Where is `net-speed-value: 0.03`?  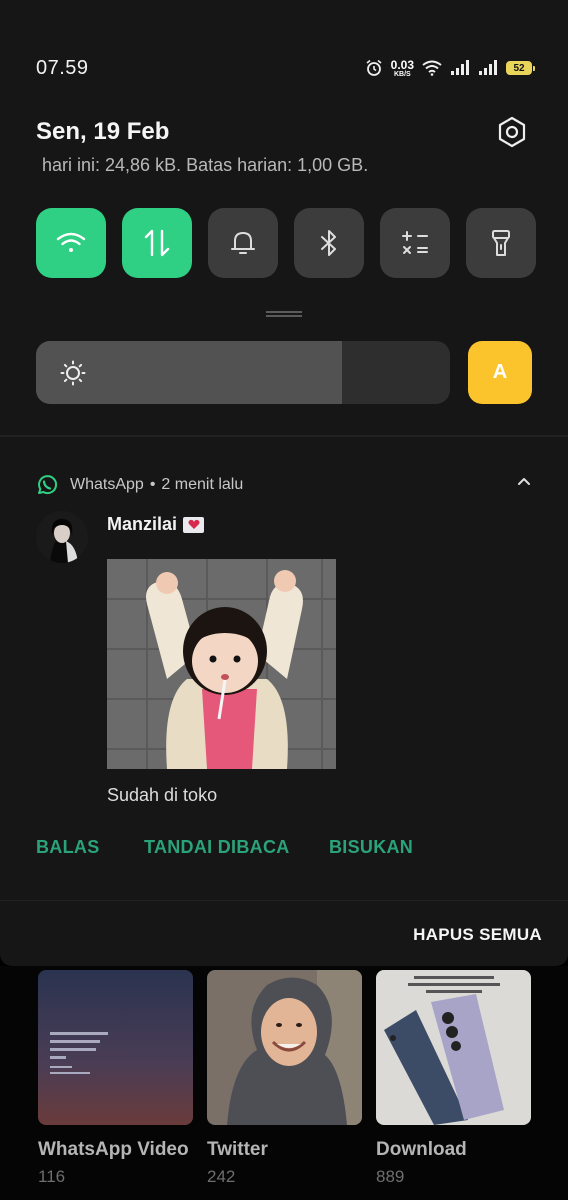 net-speed-value: 0.03 is located at coordinates (402, 64).